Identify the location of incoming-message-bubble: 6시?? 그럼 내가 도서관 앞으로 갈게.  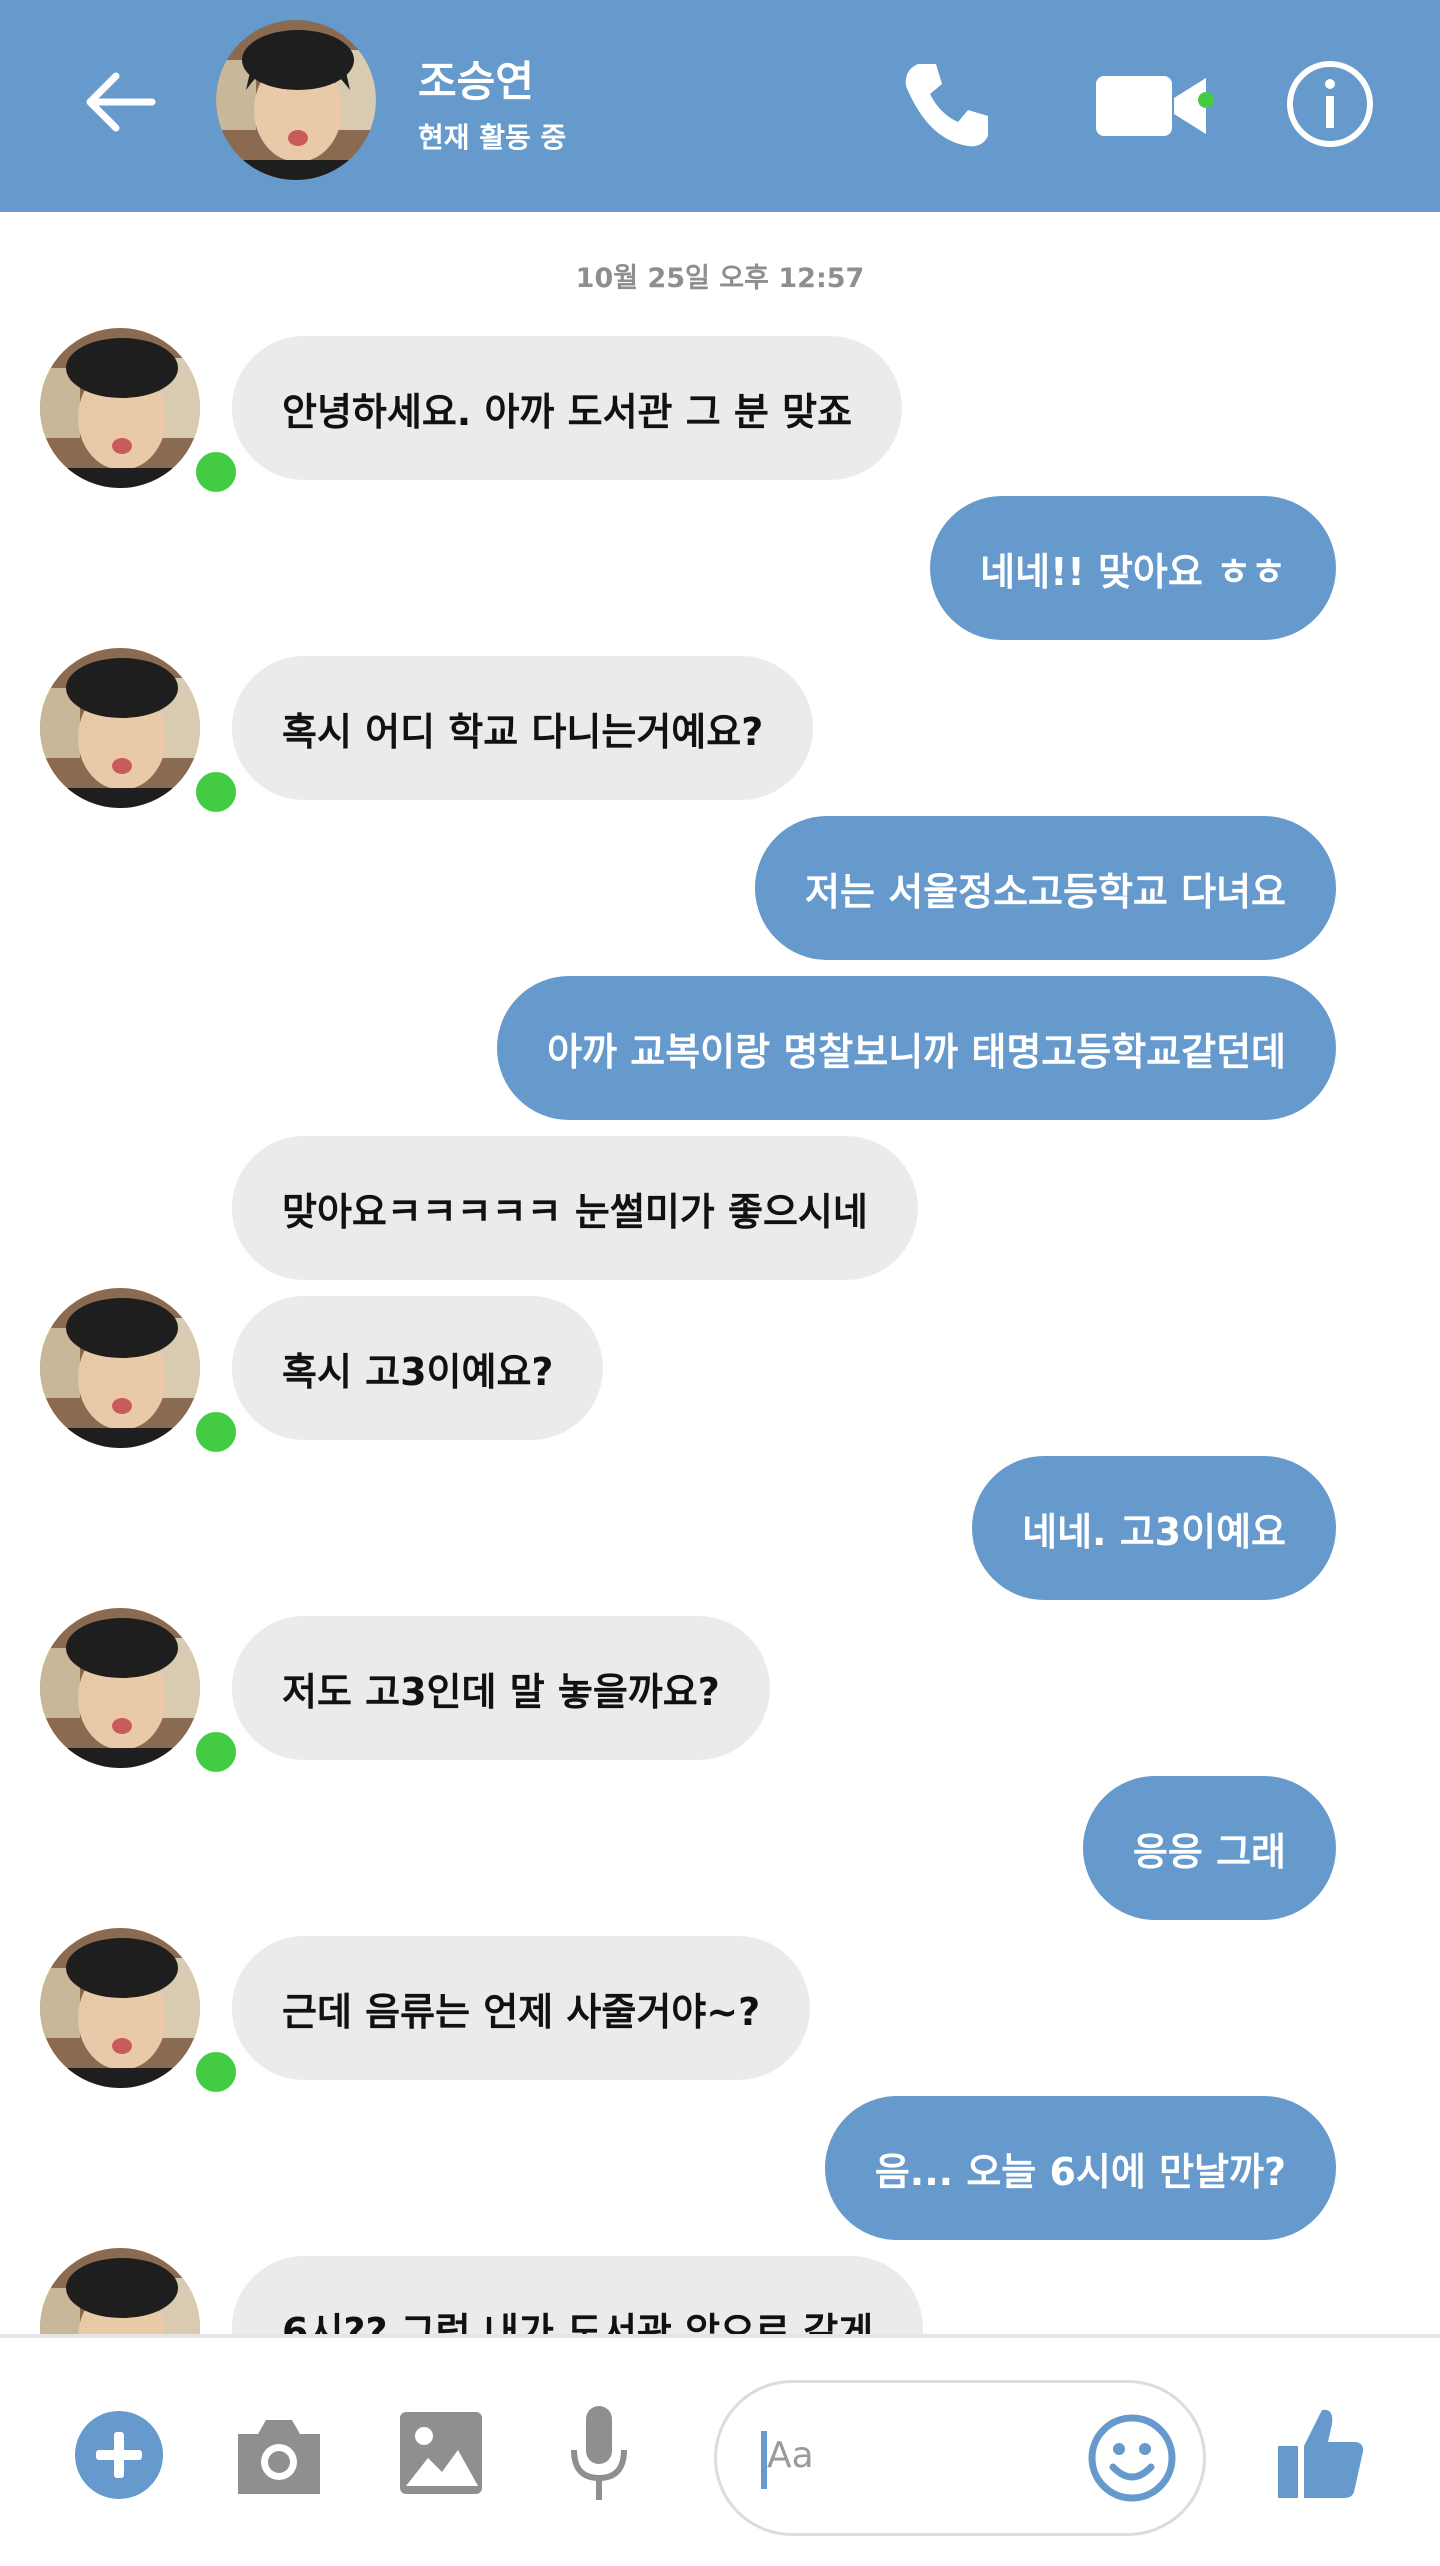
(578, 2295).